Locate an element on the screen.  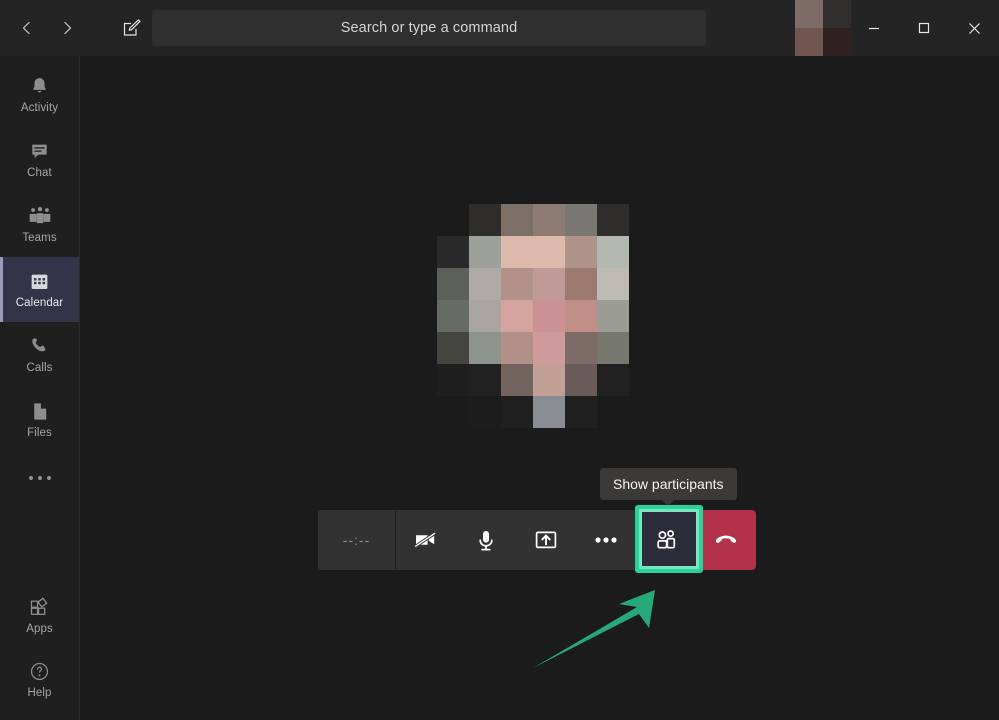
sidebar-bottom-group: Apps Help is located at coordinates (39, 647).